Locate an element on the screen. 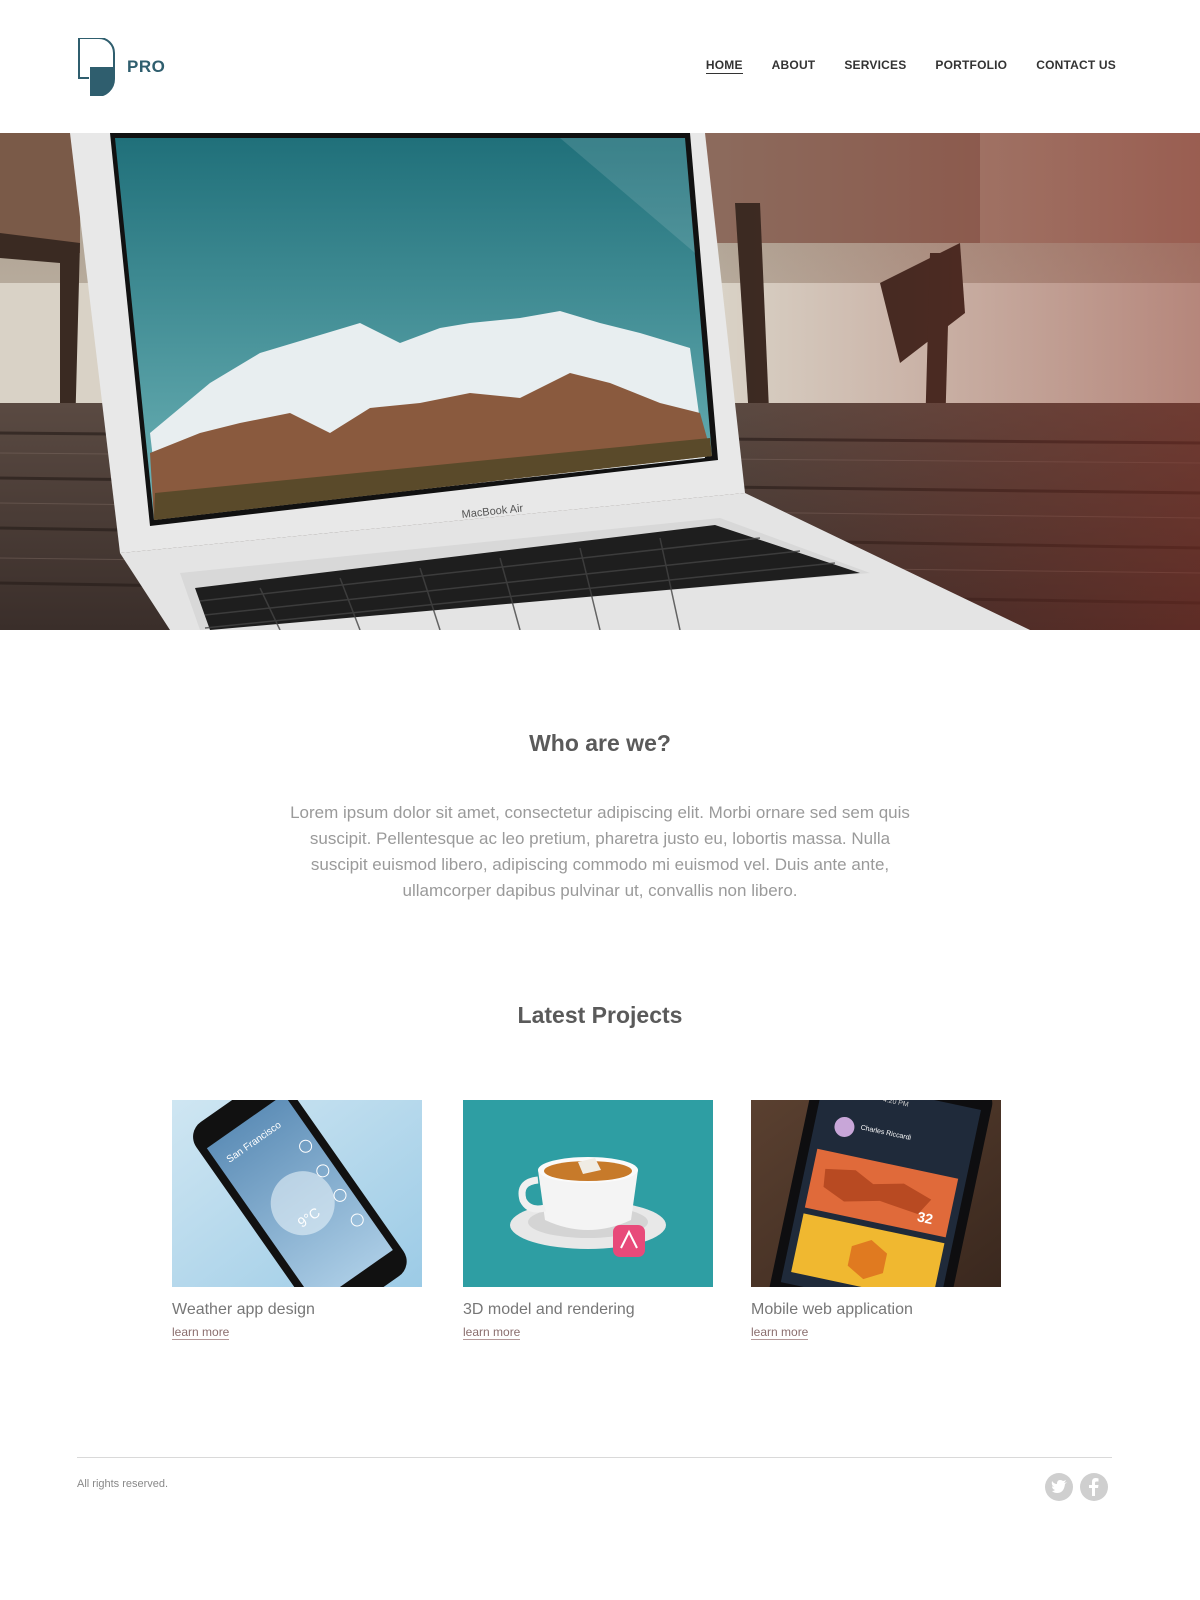  nav-portfolio: PORTFOLIO is located at coordinates (971, 66).